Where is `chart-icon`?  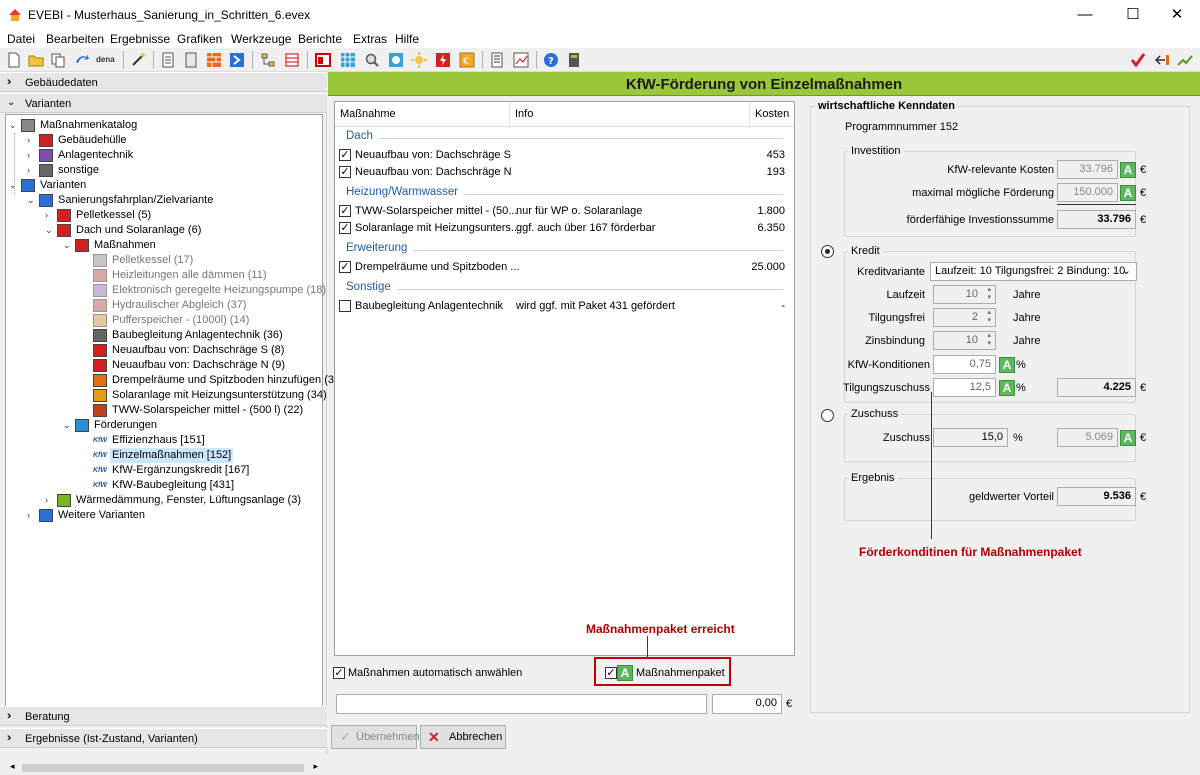
chart-icon is located at coordinates (521, 60).